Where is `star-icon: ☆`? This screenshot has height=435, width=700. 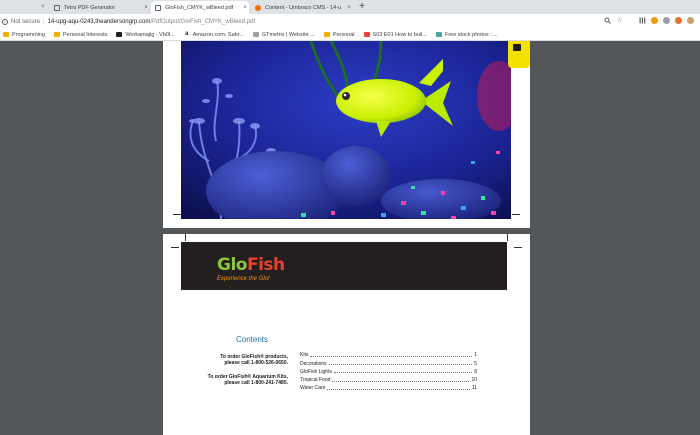
star-icon: ☆ is located at coordinates (619, 20).